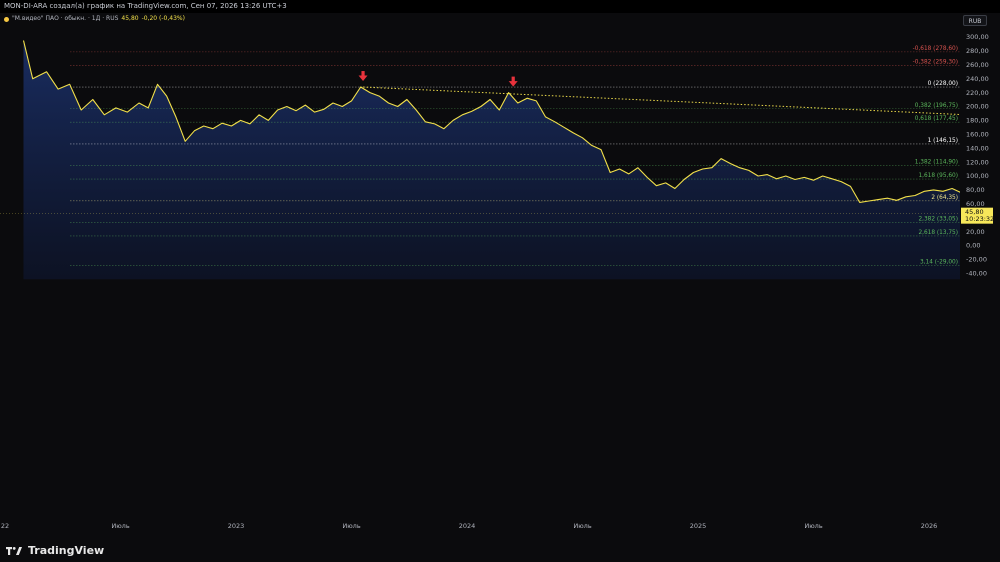 The width and height of the screenshot is (1000, 562). I want to click on y-tick-label: 260,00, so click(977, 65).